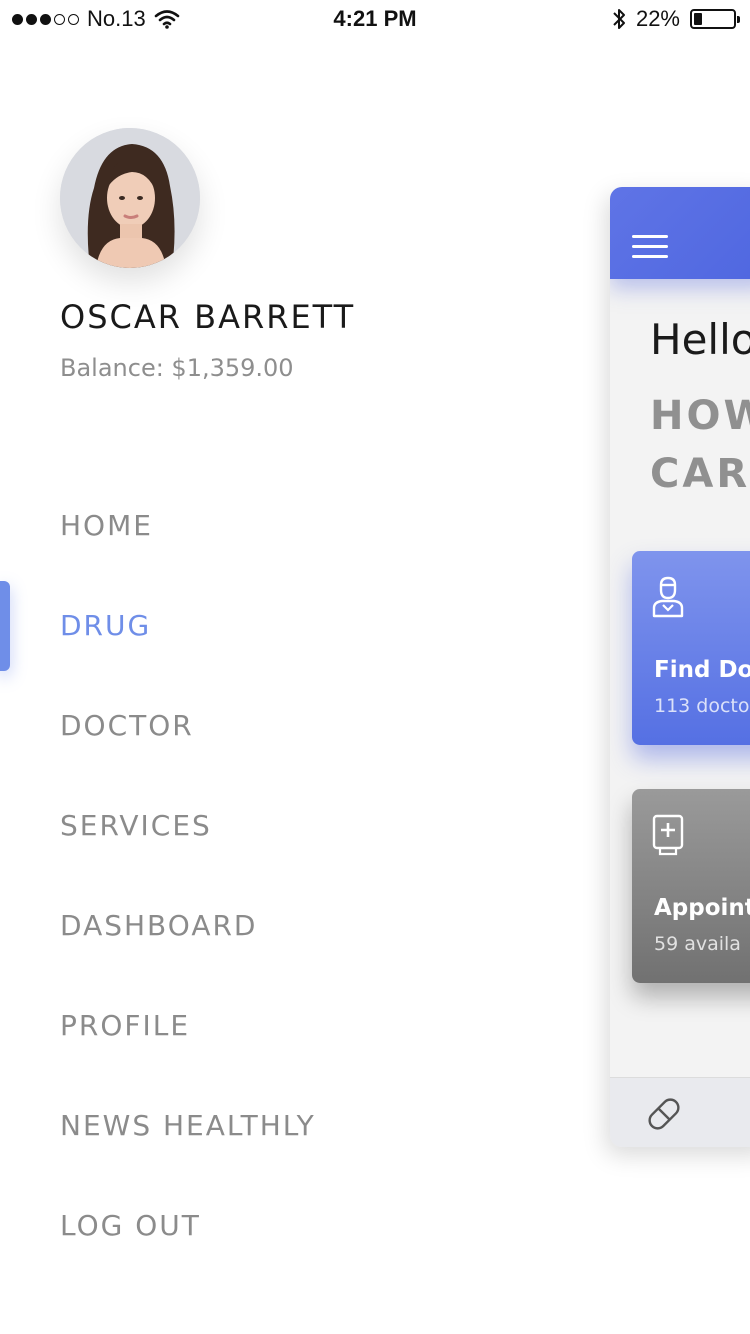  What do you see at coordinates (715, 19) in the screenshot?
I see `battery-icon` at bounding box center [715, 19].